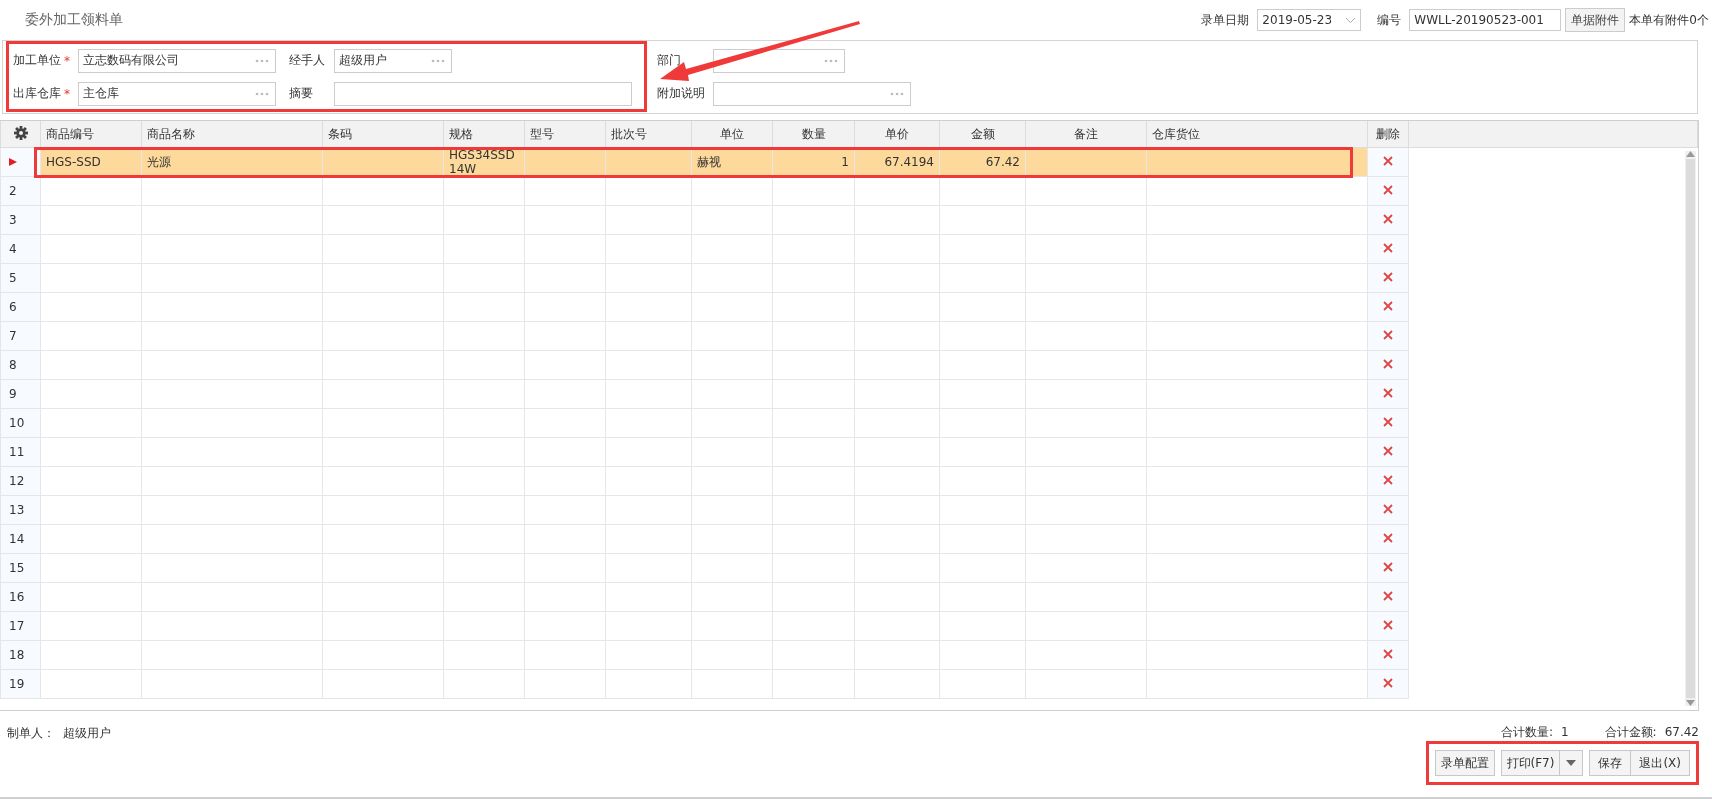 The width and height of the screenshot is (1712, 799). I want to click on attachment-button: 单据附件, so click(1595, 20).